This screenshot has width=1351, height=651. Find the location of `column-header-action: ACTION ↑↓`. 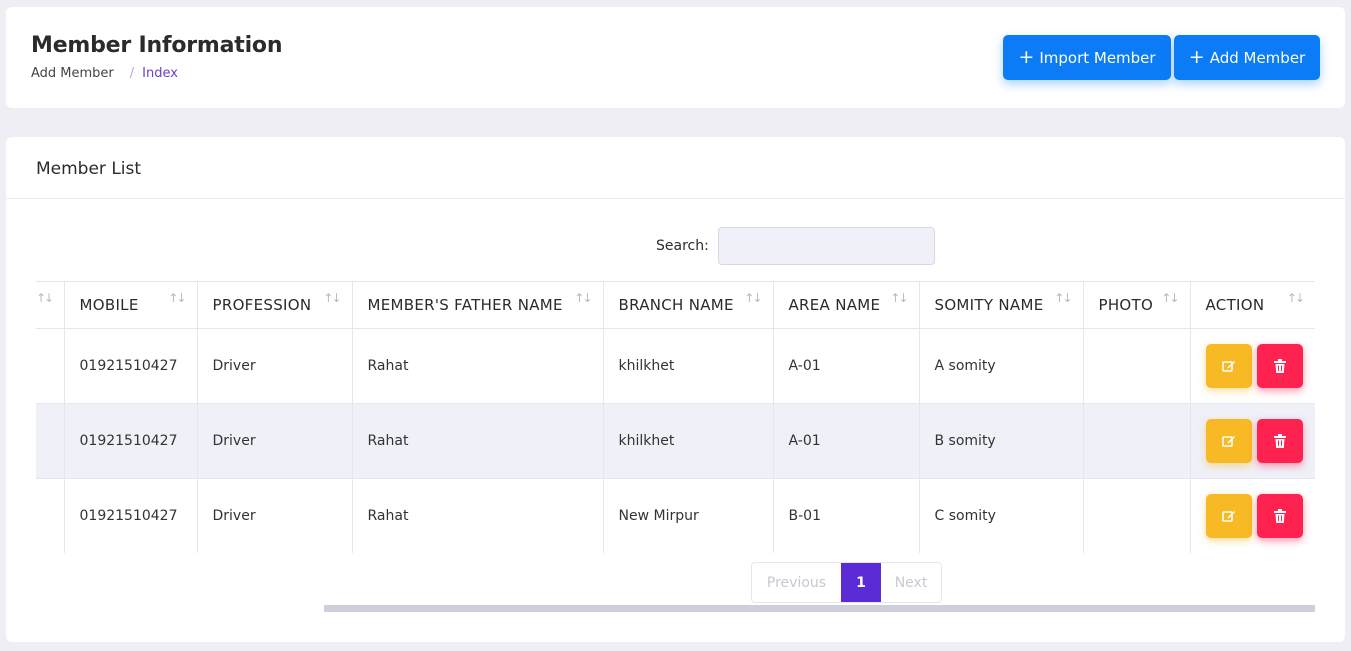

column-header-action: ACTION ↑↓ is located at coordinates (1252, 305).